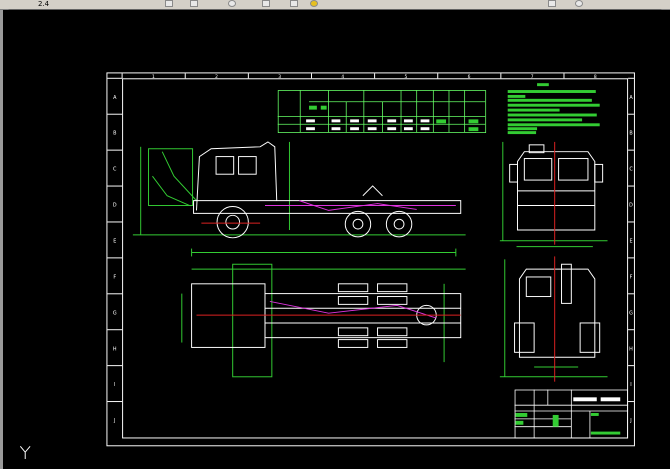 The image size is (670, 469). I want to click on col-label: 8, so click(595, 77).